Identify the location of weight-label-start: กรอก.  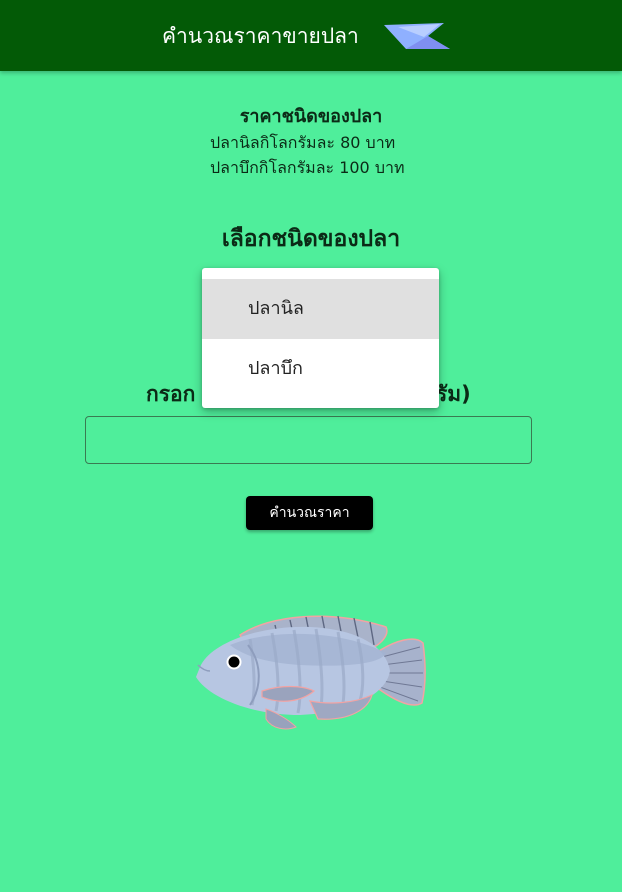
(171, 394).